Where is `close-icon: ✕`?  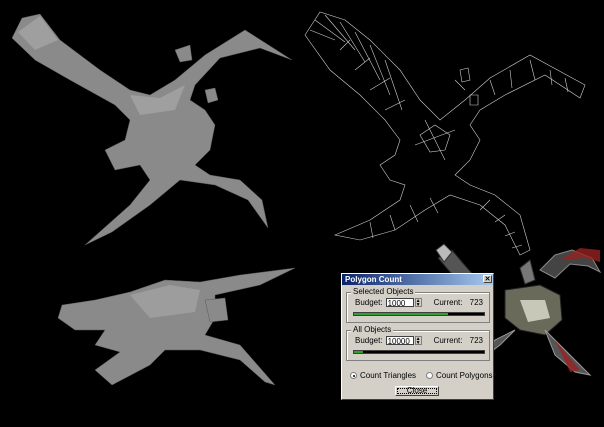 close-icon: ✕ is located at coordinates (487, 279).